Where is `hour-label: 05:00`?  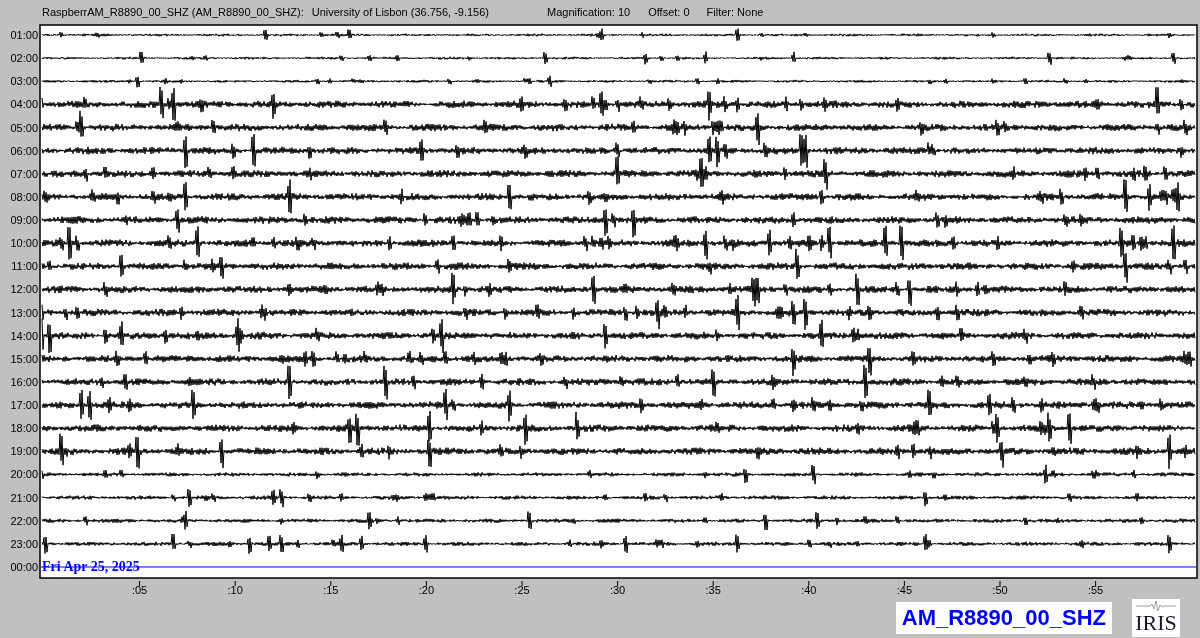
hour-label: 05:00 is located at coordinates (24, 127).